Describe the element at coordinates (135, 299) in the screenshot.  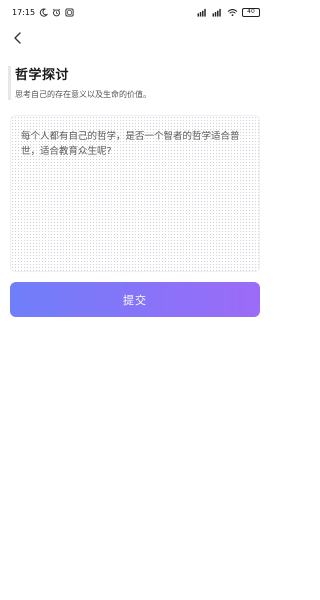
I see `submit-button: 提交` at that location.